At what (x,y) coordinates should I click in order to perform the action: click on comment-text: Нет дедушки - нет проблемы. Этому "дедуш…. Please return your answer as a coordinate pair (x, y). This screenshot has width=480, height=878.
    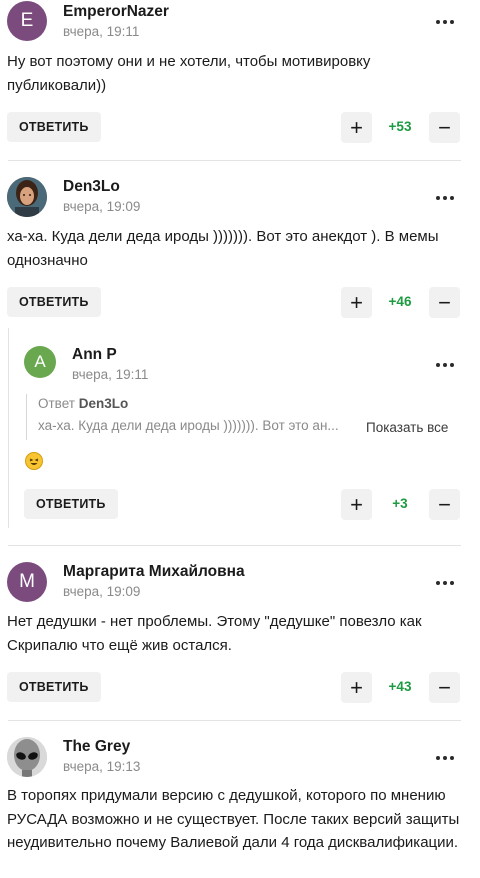
    Looking at the image, I should click on (214, 633).